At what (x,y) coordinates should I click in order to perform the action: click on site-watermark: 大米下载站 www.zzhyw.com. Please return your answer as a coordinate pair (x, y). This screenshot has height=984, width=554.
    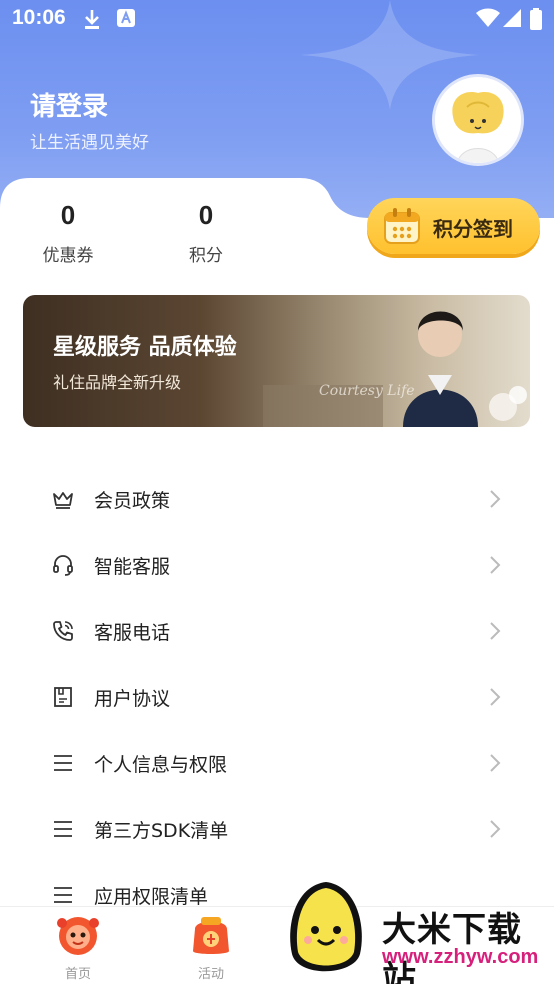
    Looking at the image, I should click on (418, 931).